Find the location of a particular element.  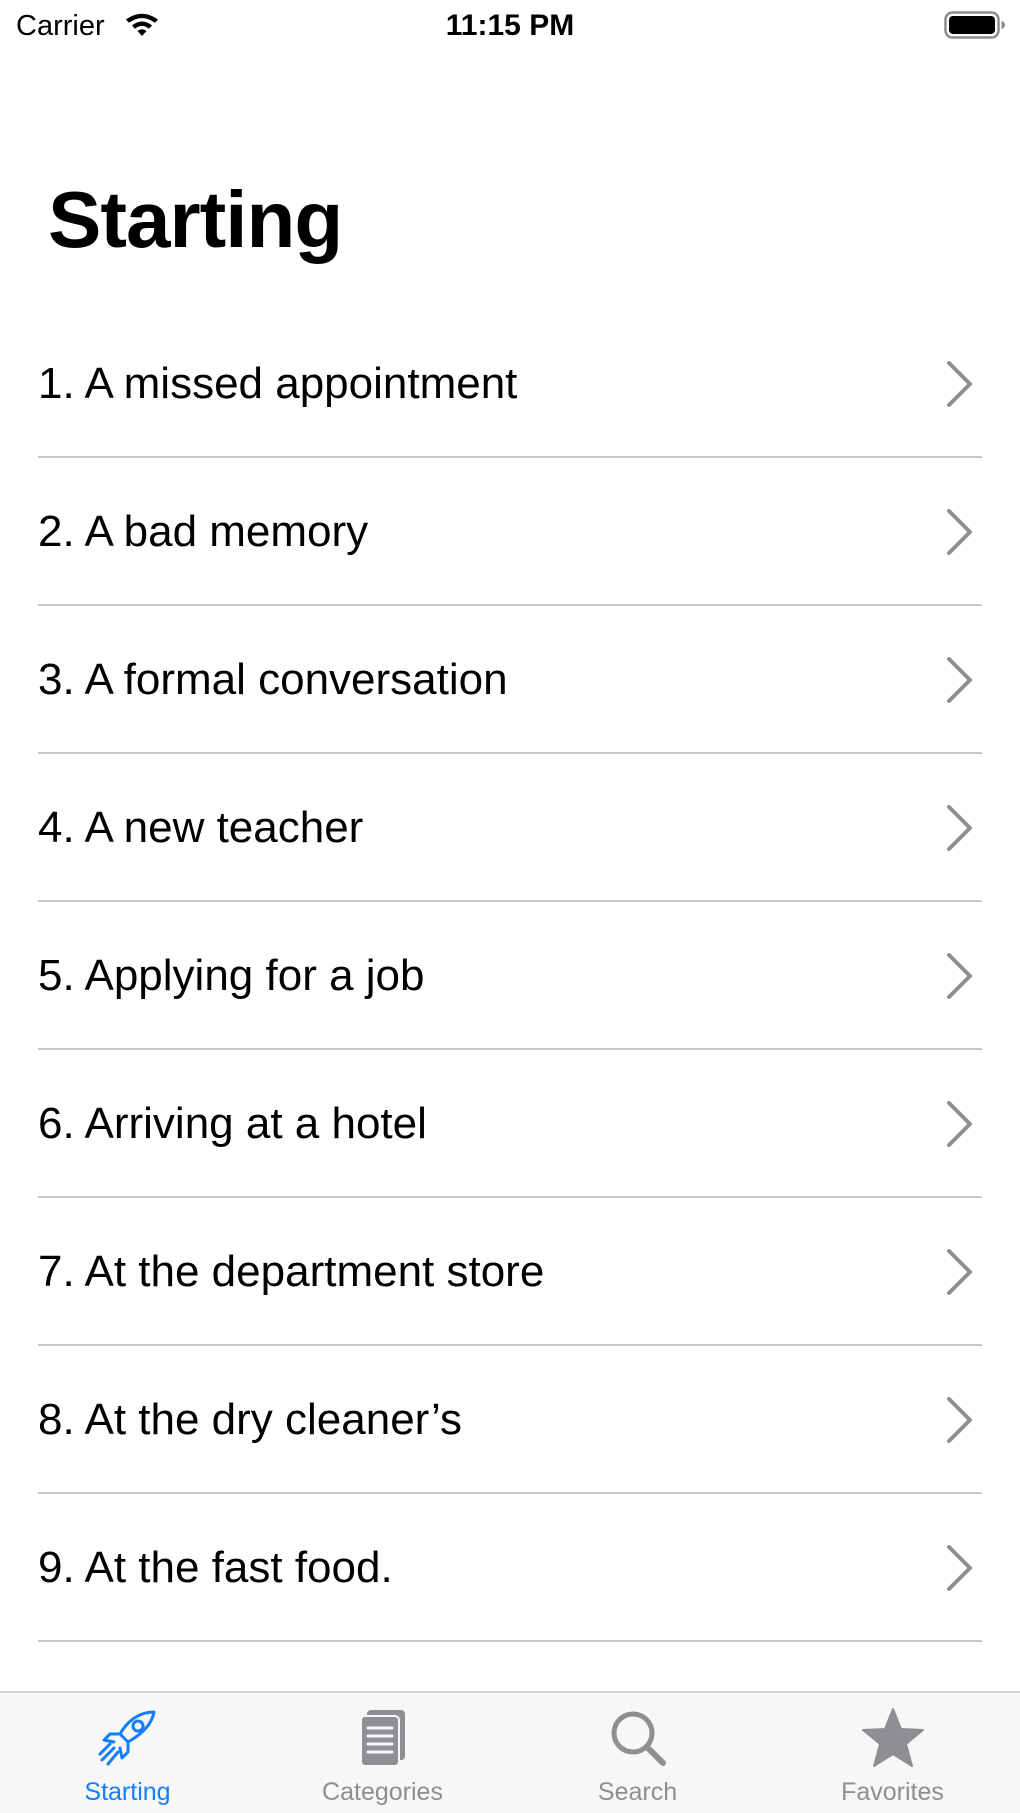

tab-starting: Starting is located at coordinates (127, 1753).